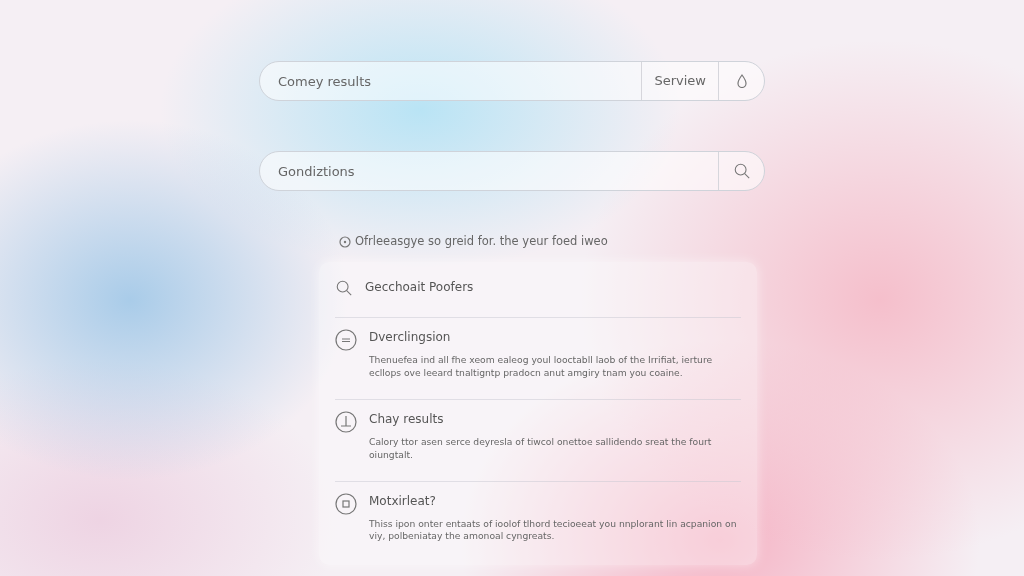  Describe the element at coordinates (481, 241) in the screenshot. I see `hint-text: Ofrleeasgye so greid for. the yeur foed iweo` at that location.